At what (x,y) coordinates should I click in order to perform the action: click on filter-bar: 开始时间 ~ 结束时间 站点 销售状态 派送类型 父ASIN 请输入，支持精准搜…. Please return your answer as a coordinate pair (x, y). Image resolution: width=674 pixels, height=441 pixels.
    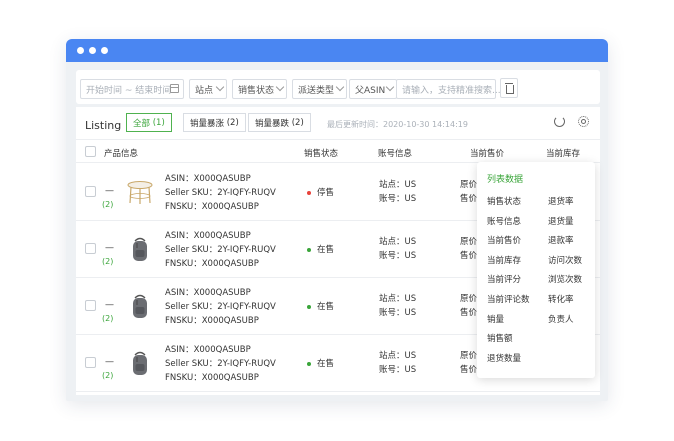
    Looking at the image, I should click on (338, 87).